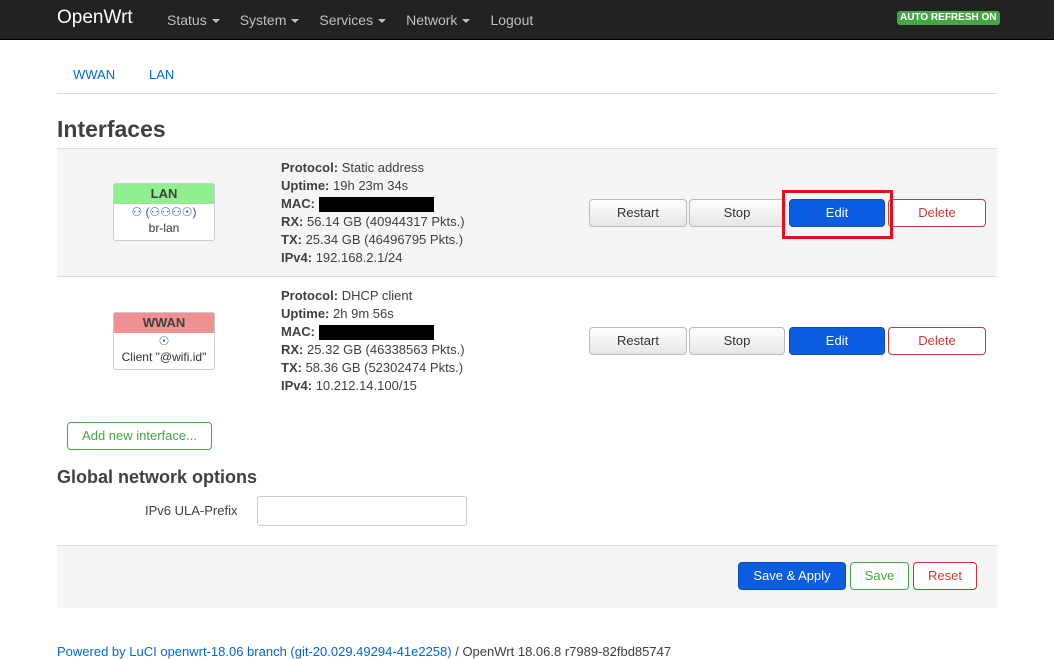  Describe the element at coordinates (837, 214) in the screenshot. I see `edit-highlight-box` at that location.